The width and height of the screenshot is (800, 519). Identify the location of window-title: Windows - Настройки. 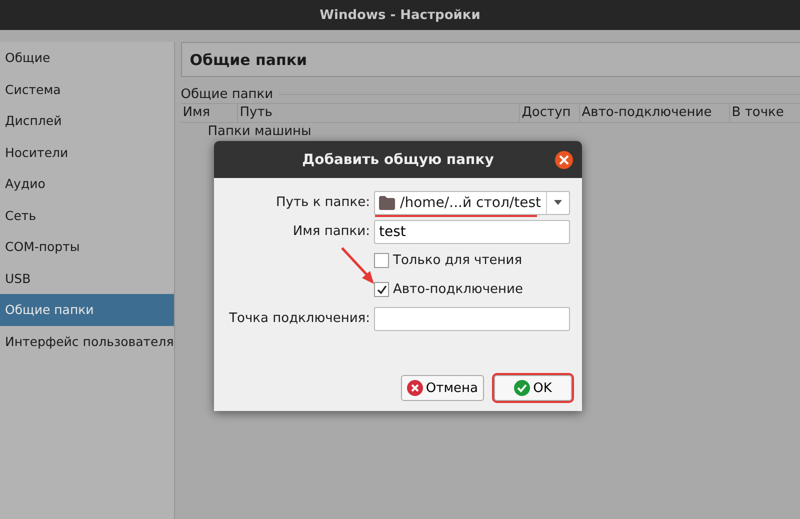
(400, 15).